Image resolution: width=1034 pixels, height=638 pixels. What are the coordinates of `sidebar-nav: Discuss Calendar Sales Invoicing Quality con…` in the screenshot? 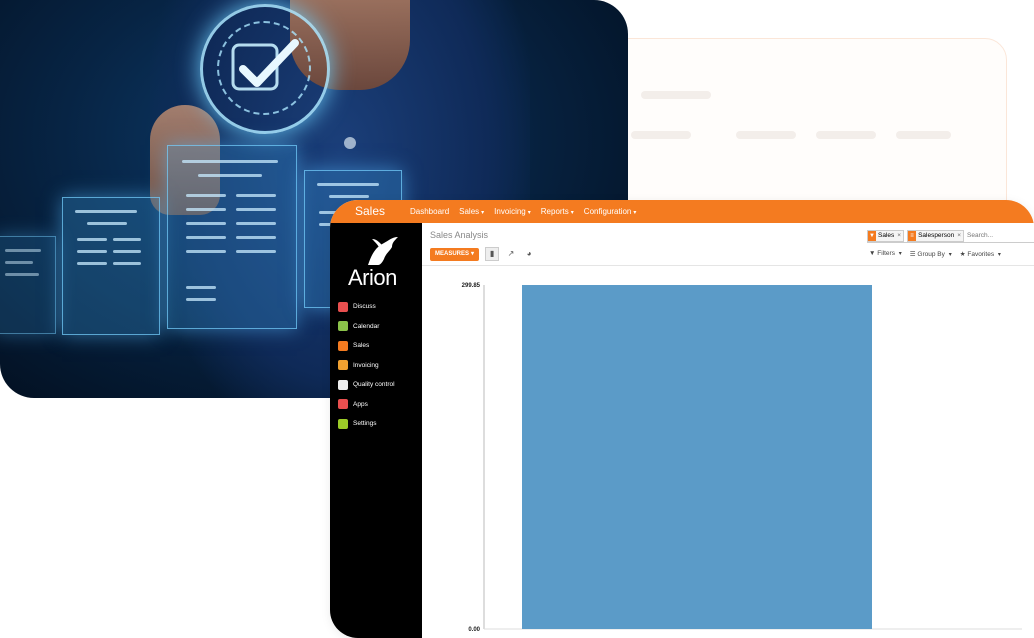 It's located at (366, 365).